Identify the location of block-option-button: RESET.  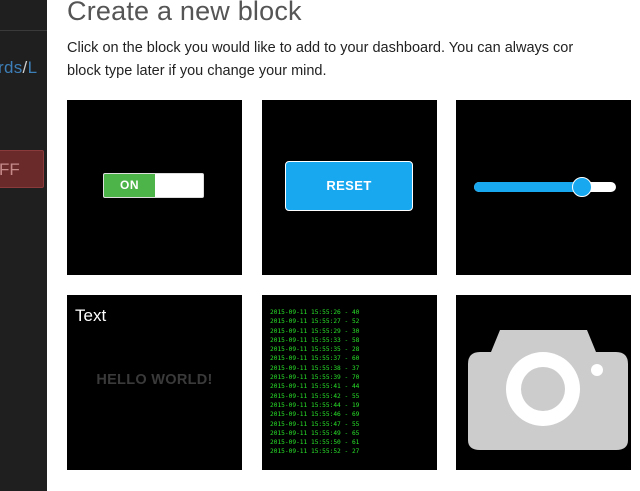
(349, 187).